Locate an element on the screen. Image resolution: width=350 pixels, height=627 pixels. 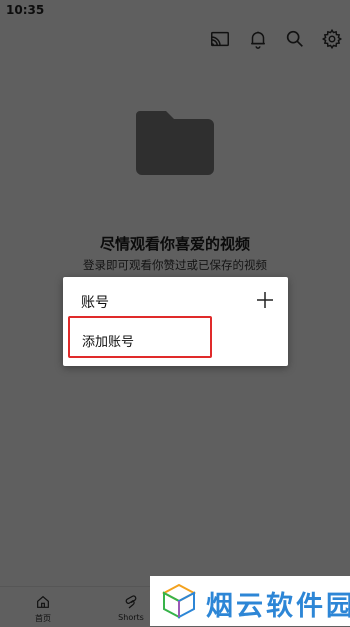
search-icon is located at coordinates (295, 39).